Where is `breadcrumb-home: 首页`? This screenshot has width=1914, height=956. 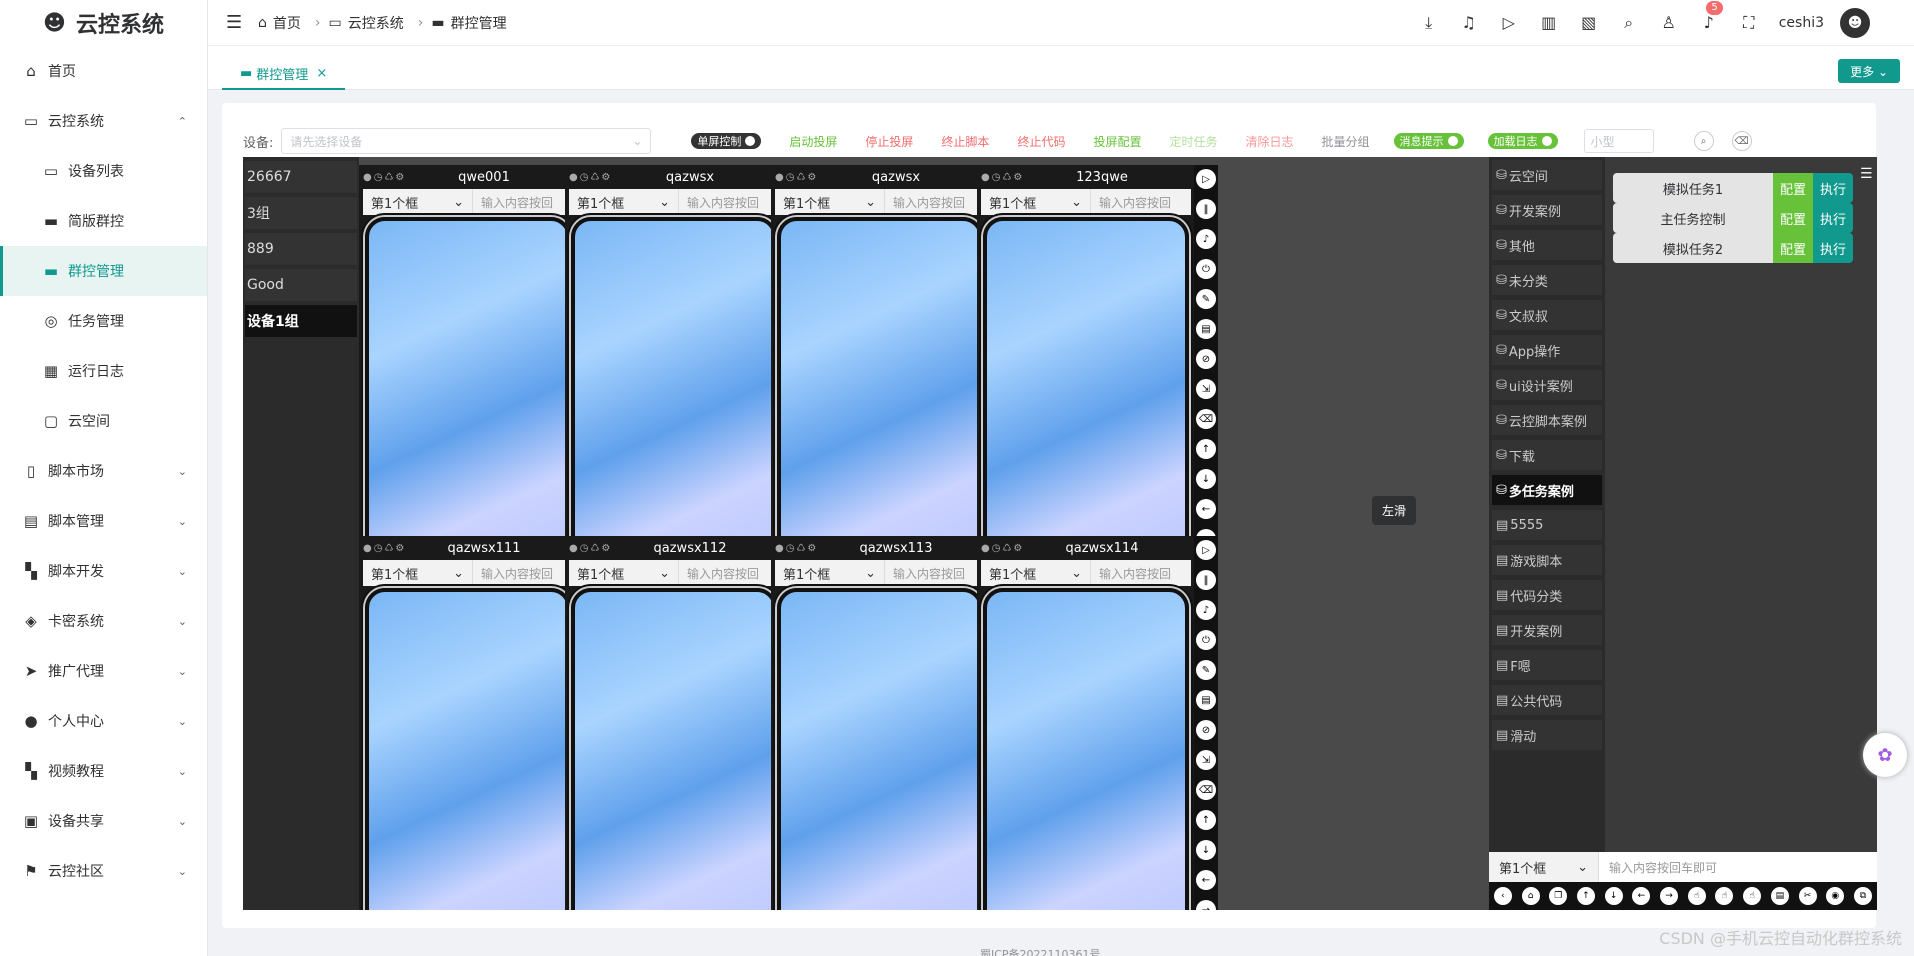
breadcrumb-home: 首页 is located at coordinates (287, 23).